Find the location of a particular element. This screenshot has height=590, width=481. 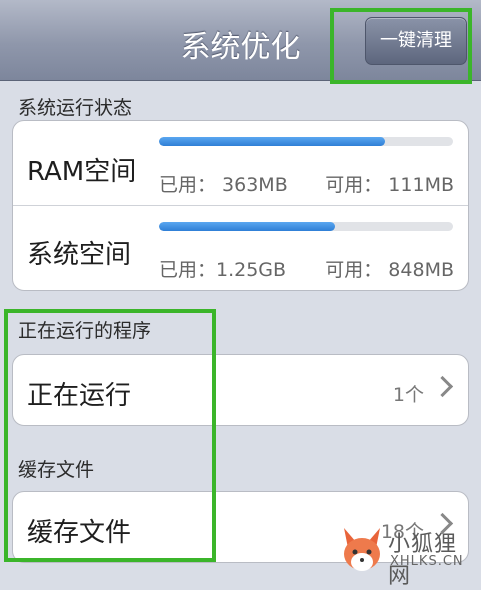

system-space-title: 系统空间 is located at coordinates (79, 255).